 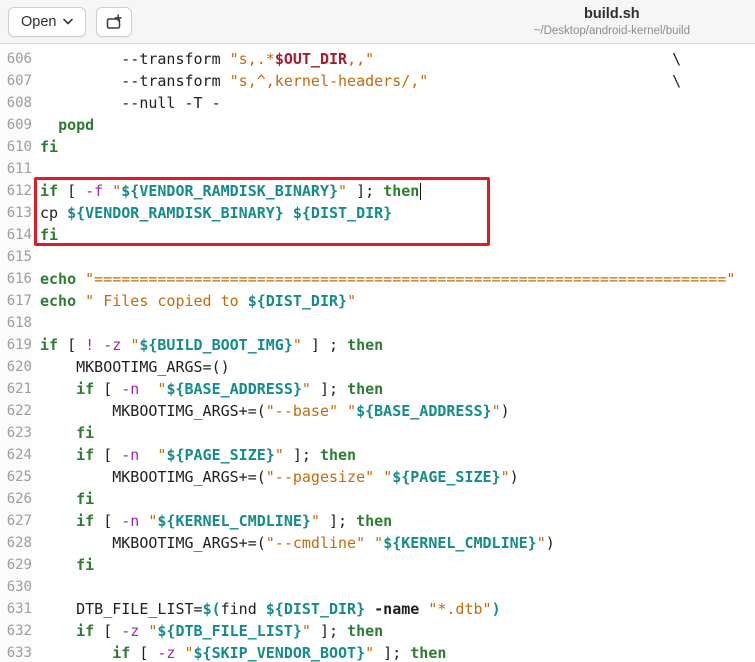 I want to click on chevron-down-icon, so click(x=68, y=21).